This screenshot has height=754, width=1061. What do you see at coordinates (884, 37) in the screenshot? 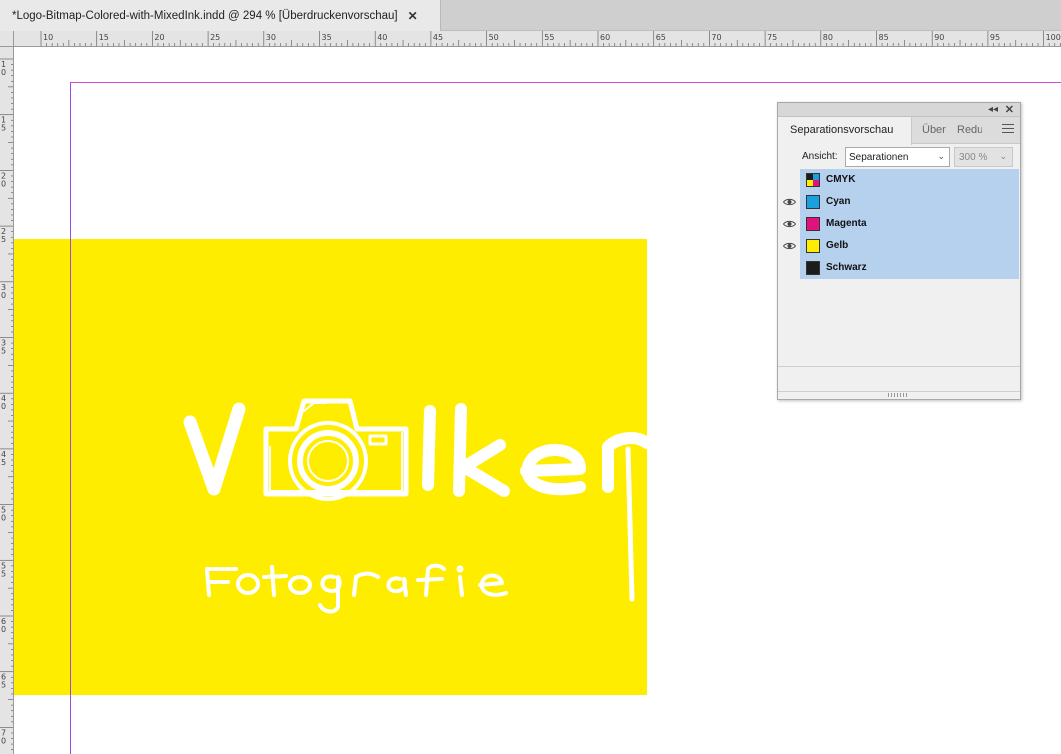
I see `ruler-label: 85` at bounding box center [884, 37].